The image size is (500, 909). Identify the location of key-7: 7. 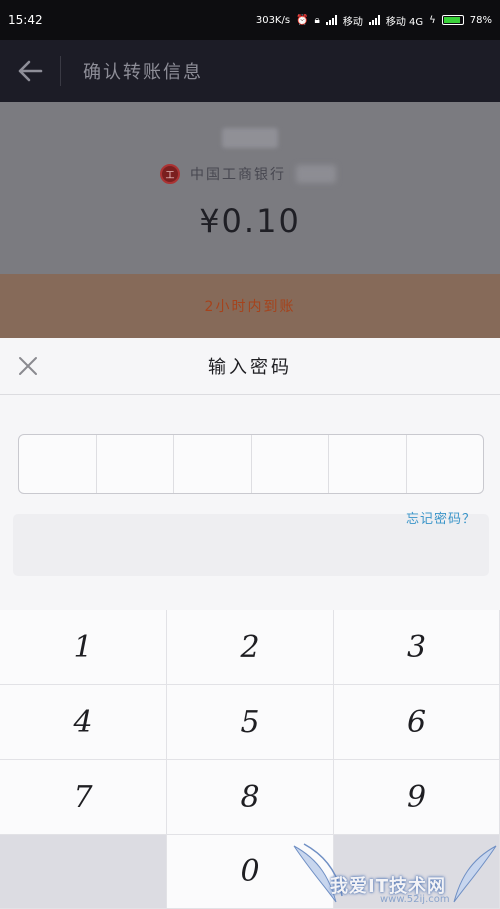
(83, 797).